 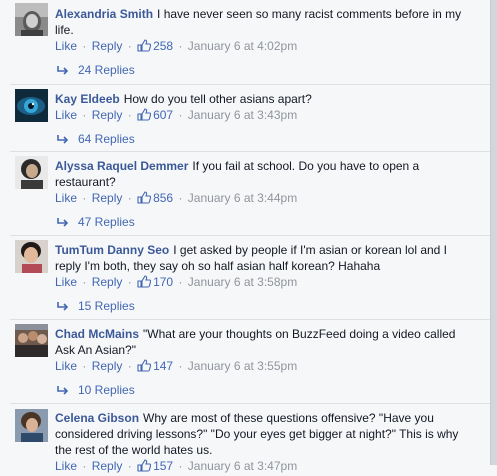 What do you see at coordinates (242, 466) in the screenshot?
I see `comment-timestamp: January 6 at 3:47pm` at bounding box center [242, 466].